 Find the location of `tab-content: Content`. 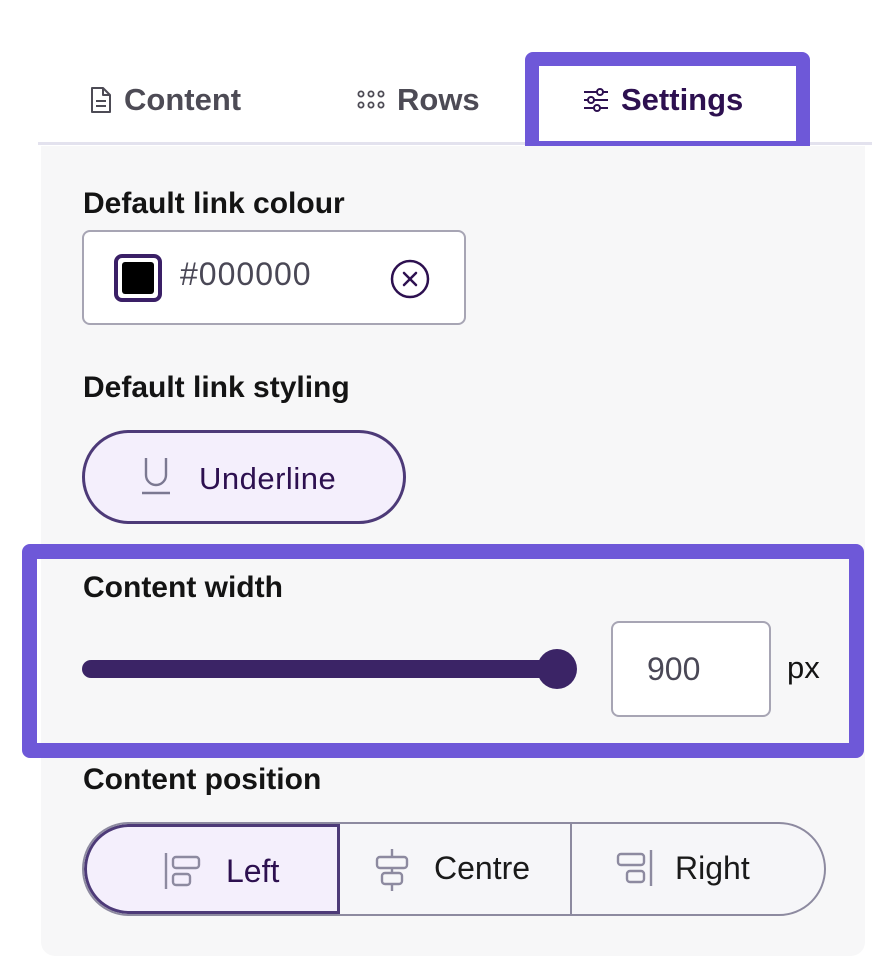

tab-content: Content is located at coordinates (165, 100).